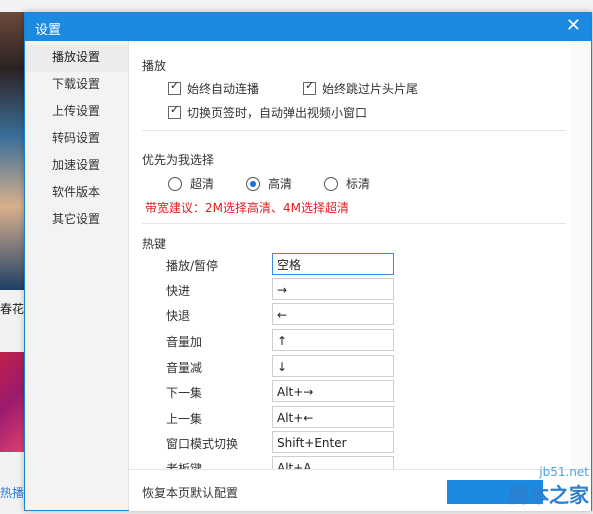  What do you see at coordinates (564, 472) in the screenshot?
I see `watermark-domain: jb51.net` at bounding box center [564, 472].